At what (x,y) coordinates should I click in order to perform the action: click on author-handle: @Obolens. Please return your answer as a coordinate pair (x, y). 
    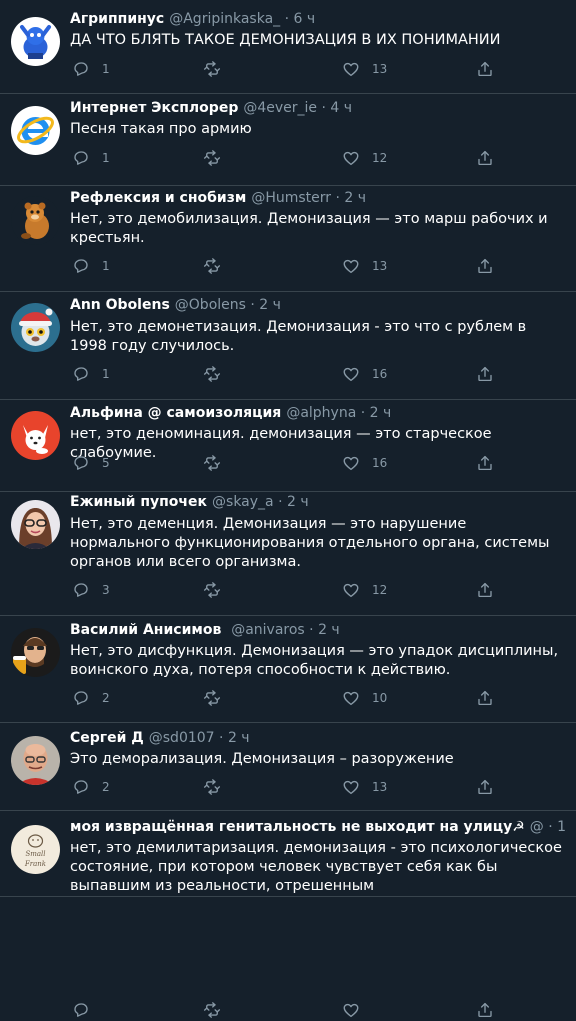
    Looking at the image, I should click on (210, 305).